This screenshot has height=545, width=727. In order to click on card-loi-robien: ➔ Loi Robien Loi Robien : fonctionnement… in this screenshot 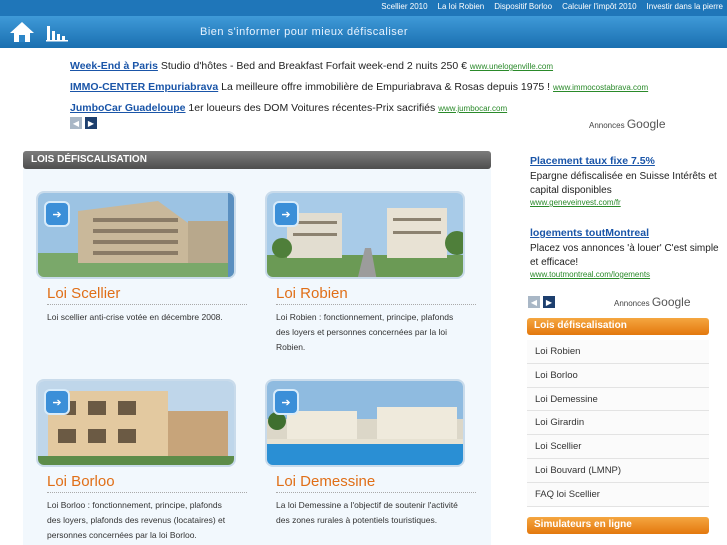, I will do `click(370, 273)`.